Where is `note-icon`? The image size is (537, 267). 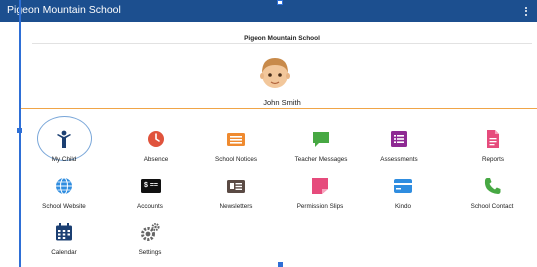 note-icon is located at coordinates (320, 186).